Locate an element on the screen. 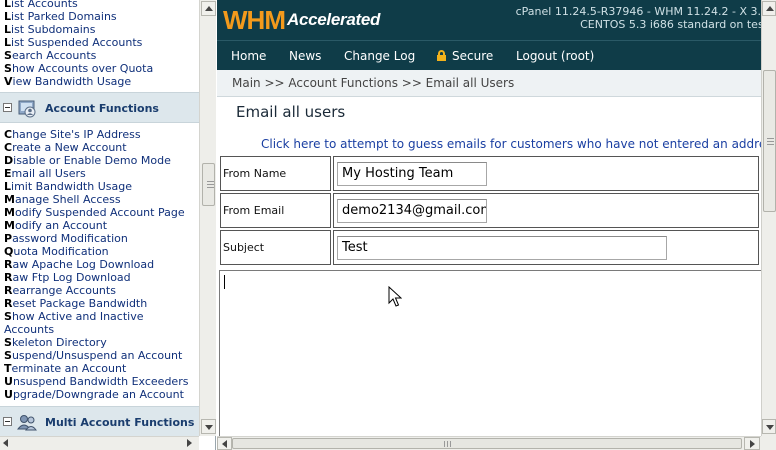 This screenshot has height=450, width=776. sidebar-item-link: Reset Package Bandwidth is located at coordinates (99, 303).